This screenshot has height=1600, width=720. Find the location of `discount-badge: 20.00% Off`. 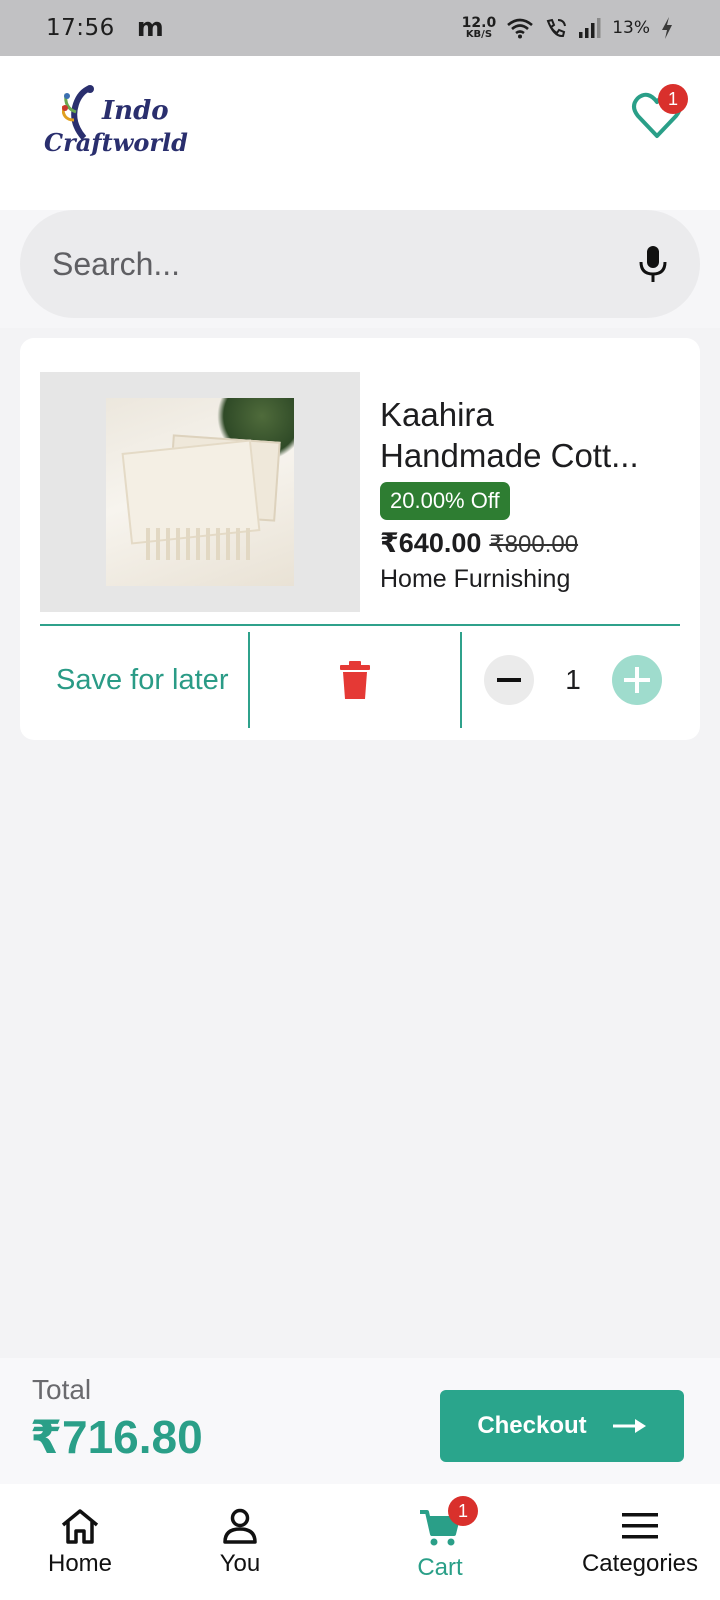

discount-badge: 20.00% Off is located at coordinates (445, 501).